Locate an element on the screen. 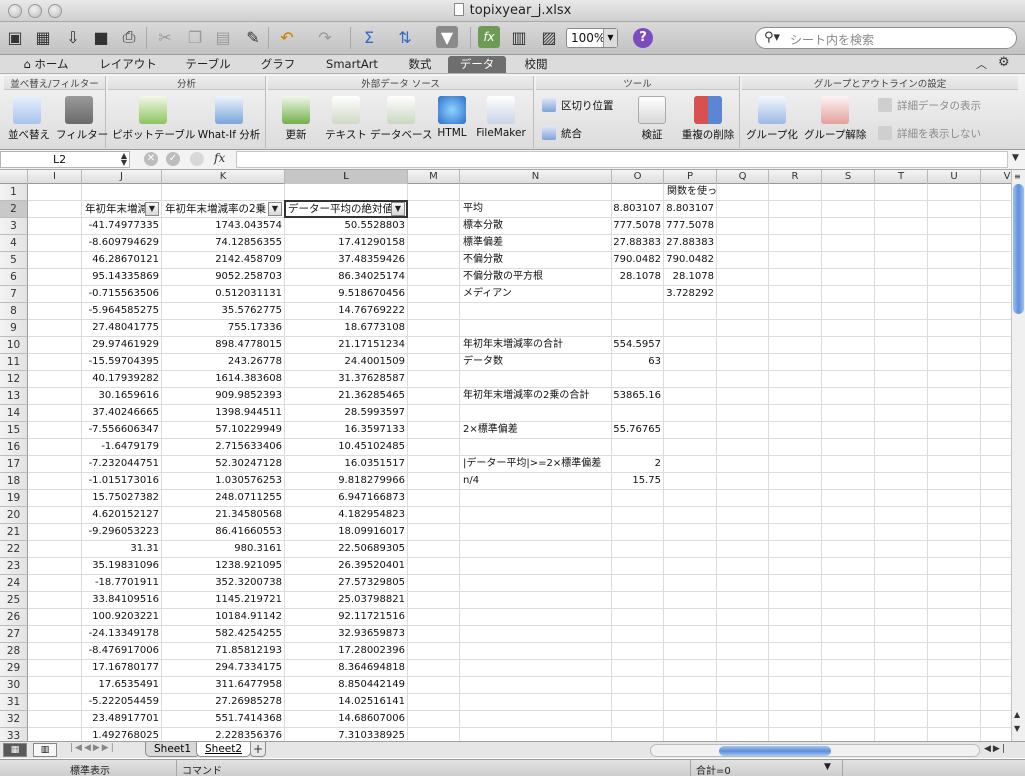 The height and width of the screenshot is (776, 1025). data-cell: 8.850442149 is located at coordinates (346, 685).